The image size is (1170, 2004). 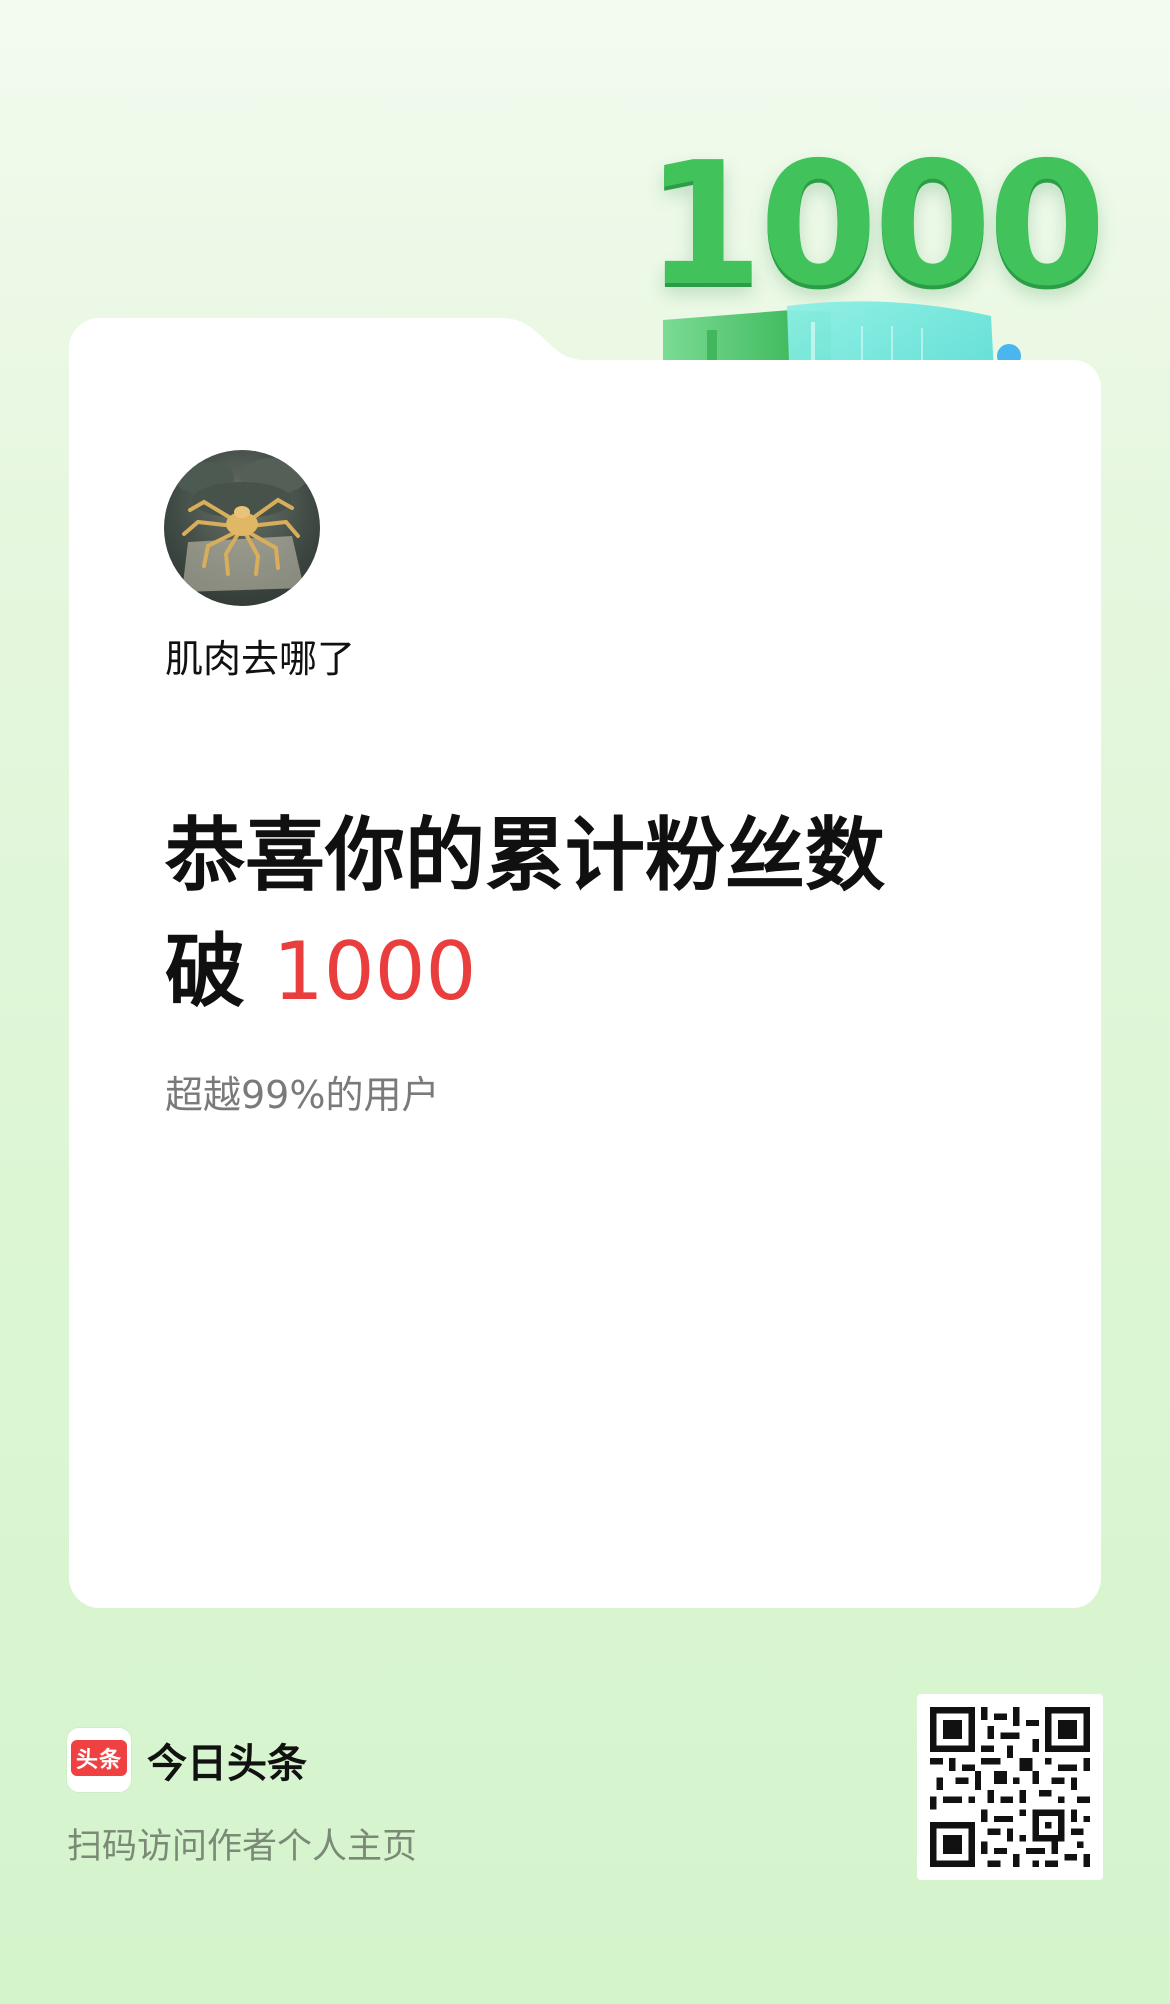 I want to click on headline-line1: 恭喜你的累计粉丝数, so click(x=525, y=855).